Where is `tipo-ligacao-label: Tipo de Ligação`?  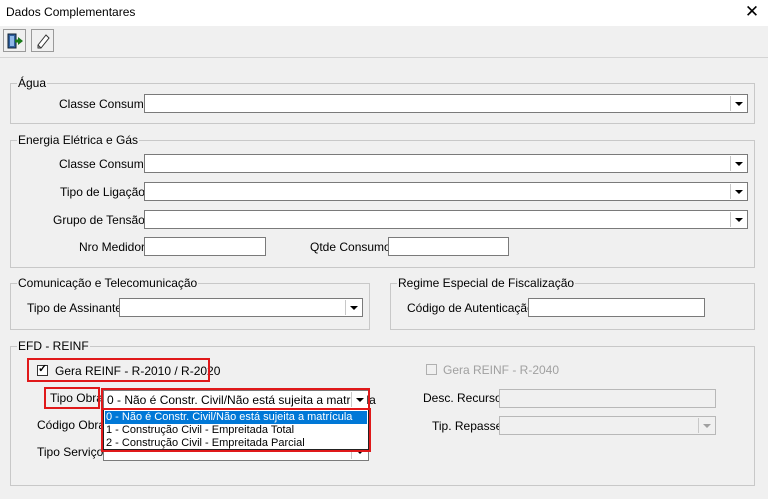
tipo-ligacao-label: Tipo de Ligação is located at coordinates (102, 192).